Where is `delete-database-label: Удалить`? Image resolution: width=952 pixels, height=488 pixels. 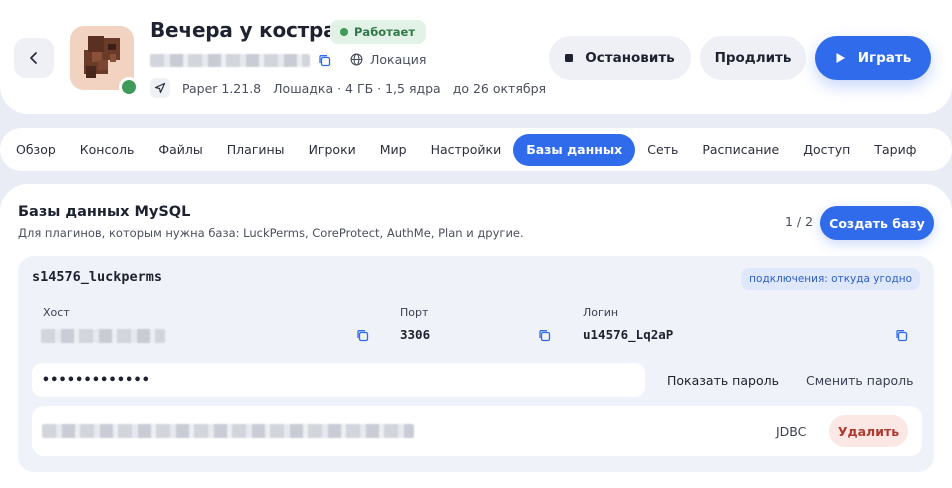
delete-database-label: Удалить is located at coordinates (868, 431).